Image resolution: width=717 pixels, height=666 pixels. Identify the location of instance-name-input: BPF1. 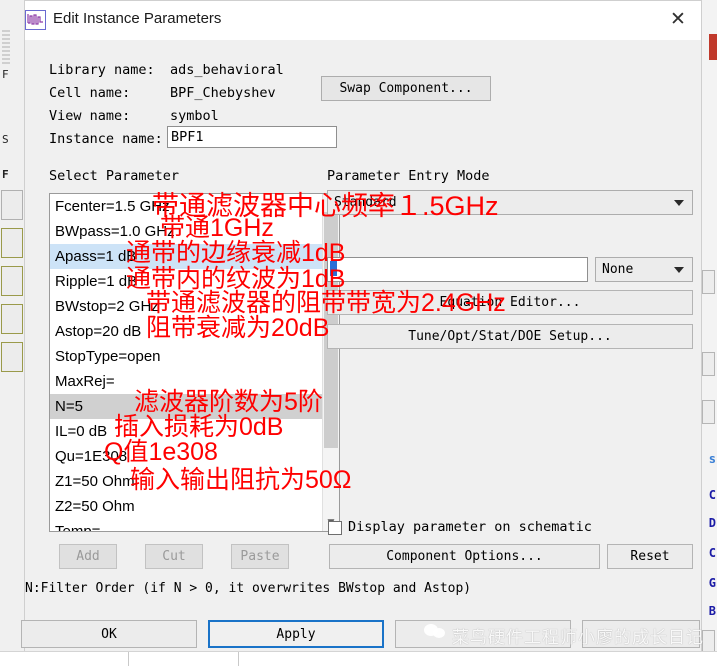
(252, 137).